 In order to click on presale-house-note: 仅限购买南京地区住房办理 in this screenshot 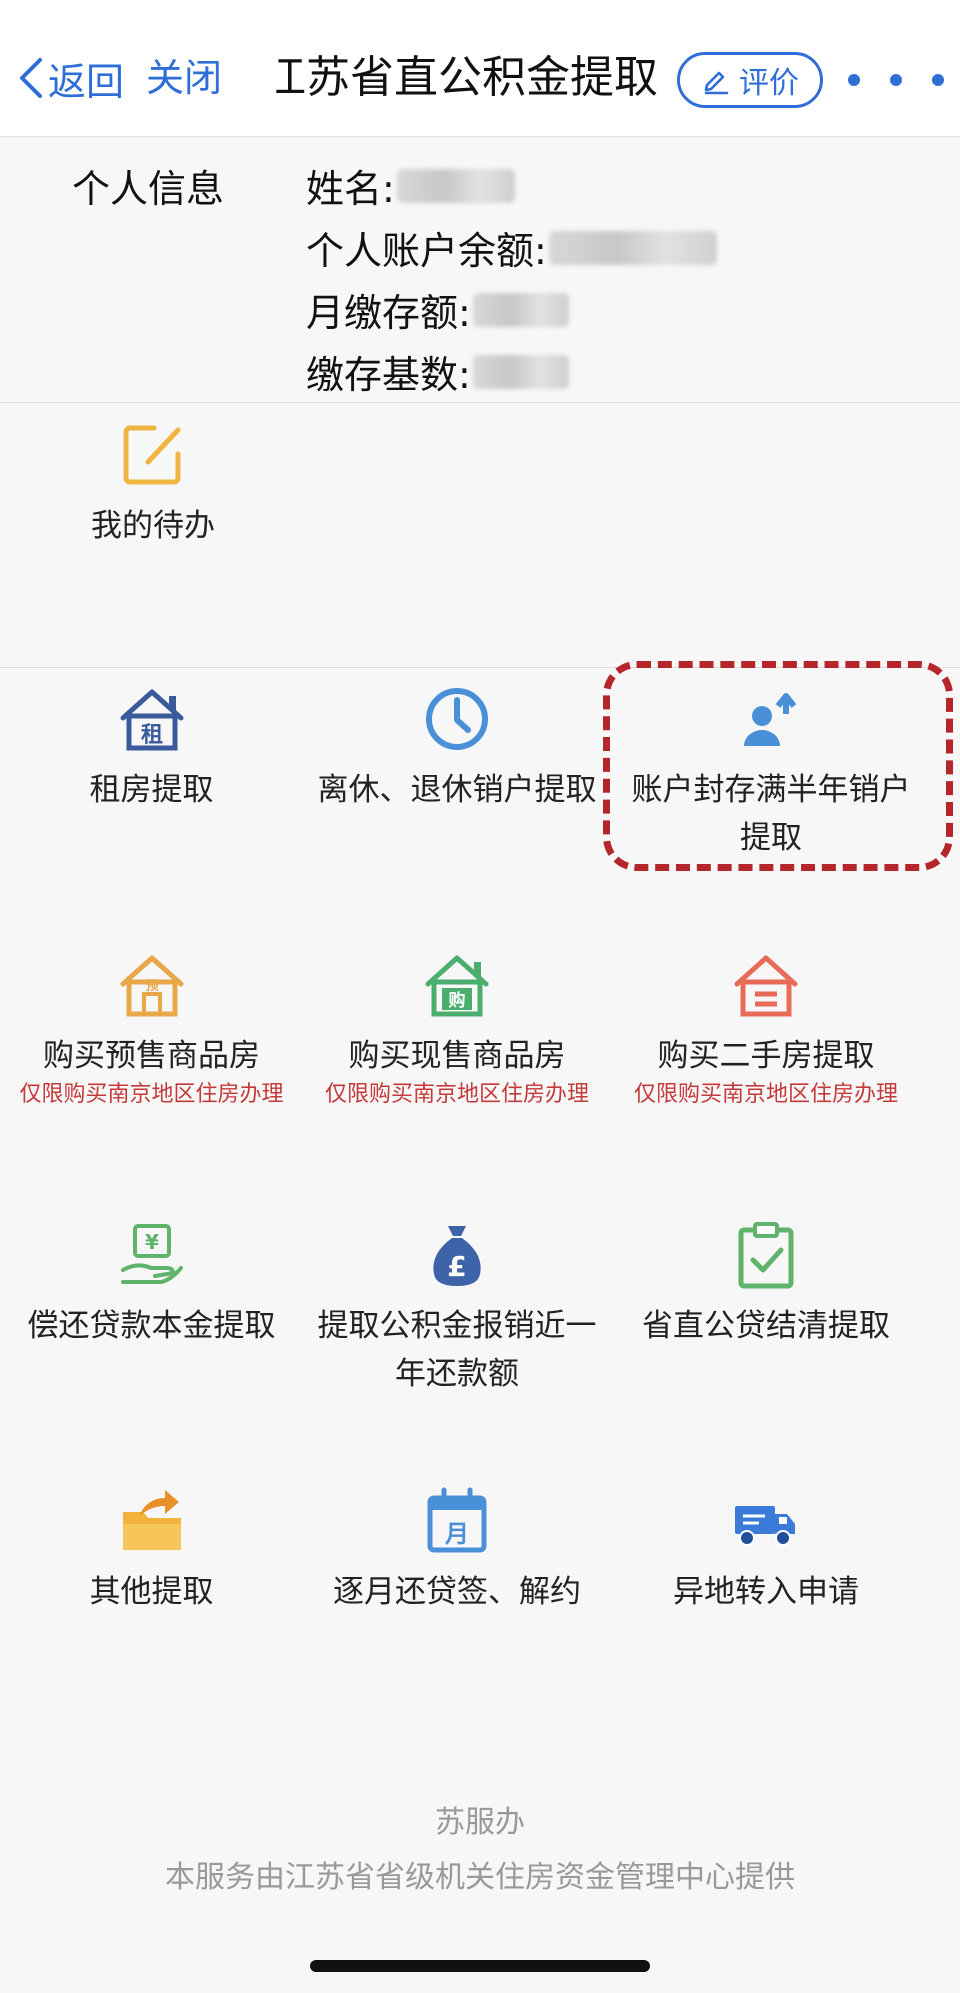, I will do `click(151, 1094)`.